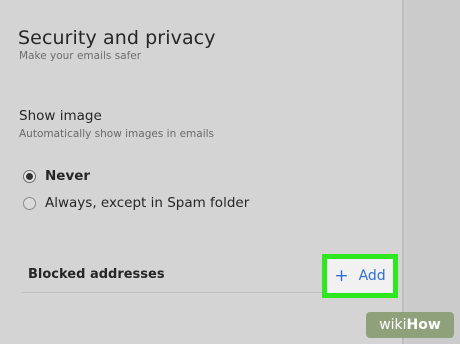 The height and width of the screenshot is (344, 460). I want to click on radio-selected-icon, so click(29, 176).